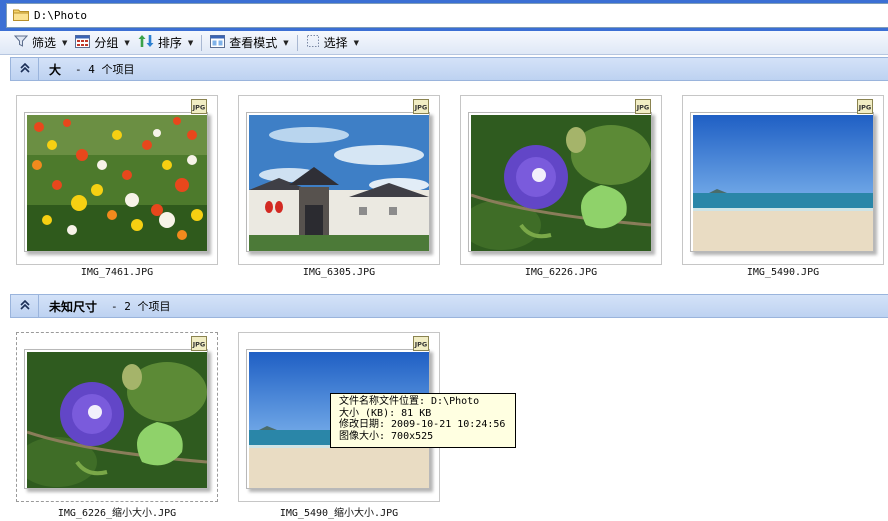  I want to click on dotted-select-icon, so click(313, 42).